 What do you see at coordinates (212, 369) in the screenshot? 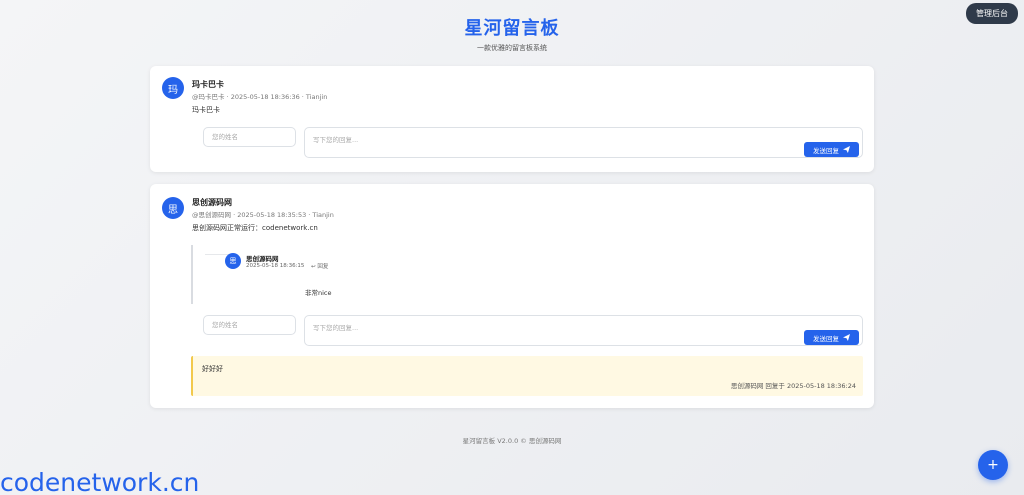
I see `admin-reply-content: 好好好` at bounding box center [212, 369].